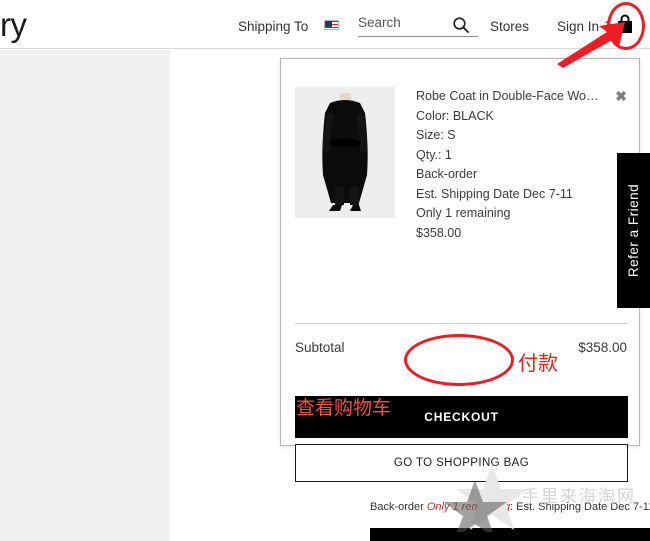 This screenshot has width=650, height=541. I want to click on site-logo: ry, so click(13, 25).